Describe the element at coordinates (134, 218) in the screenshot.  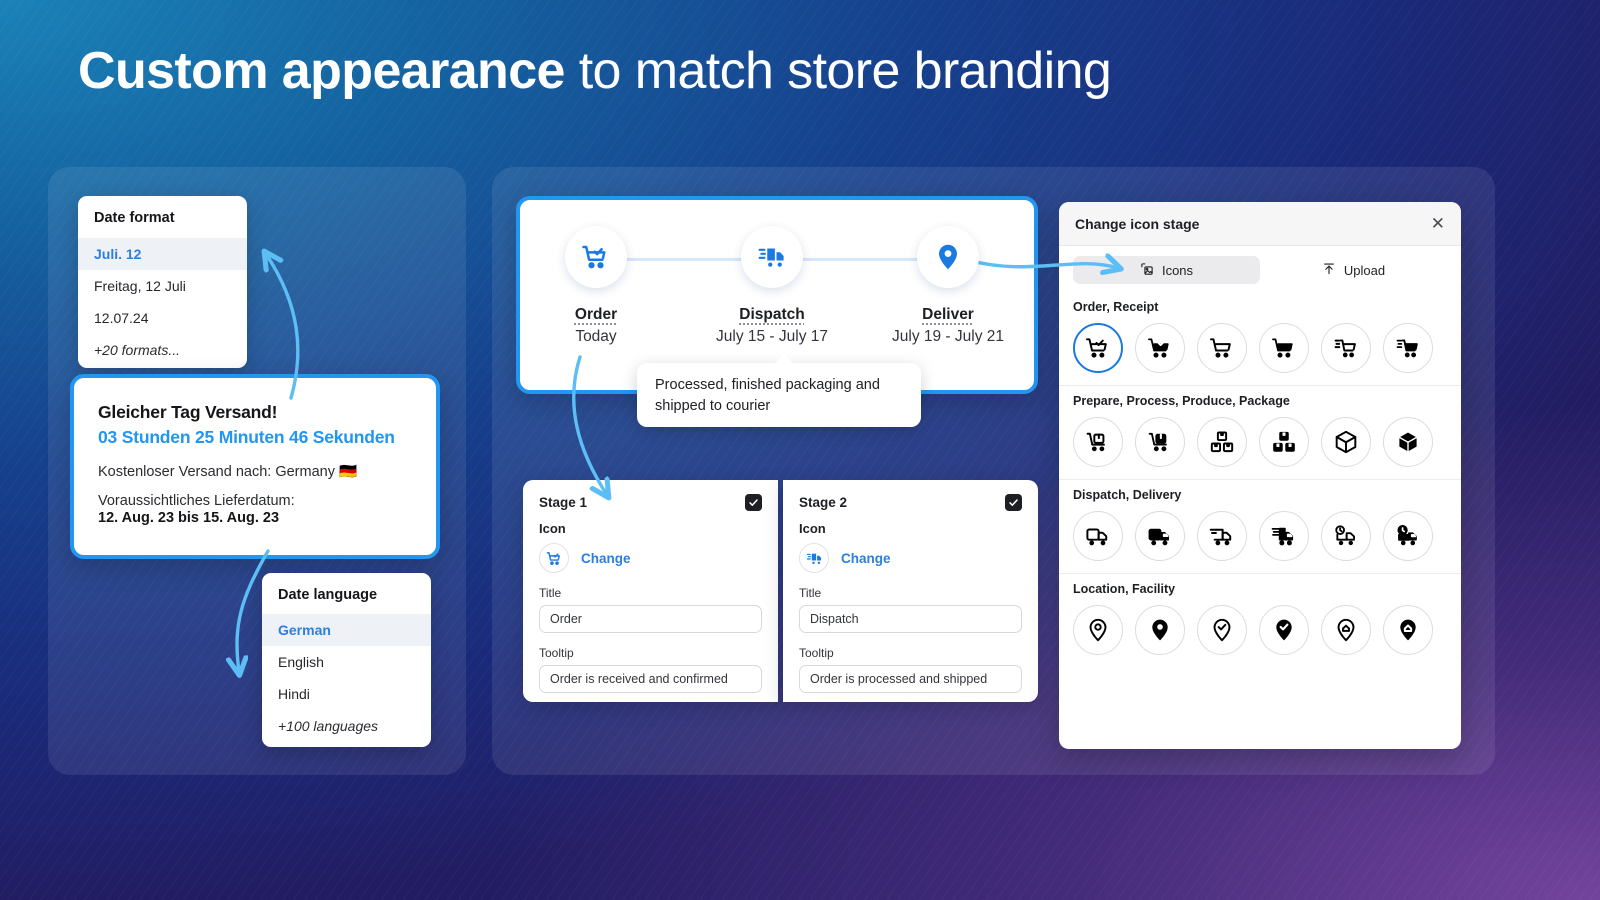
I see `date-format-title: Date format` at that location.